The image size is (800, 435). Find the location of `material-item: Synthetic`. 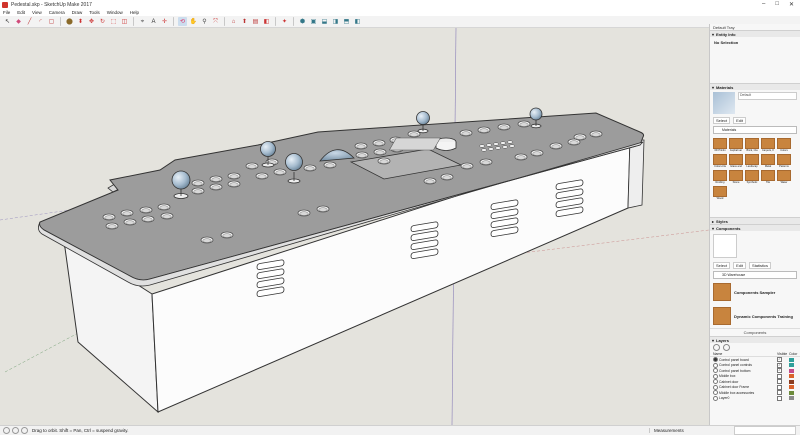

material-item: Synthetic is located at coordinates (752, 177).